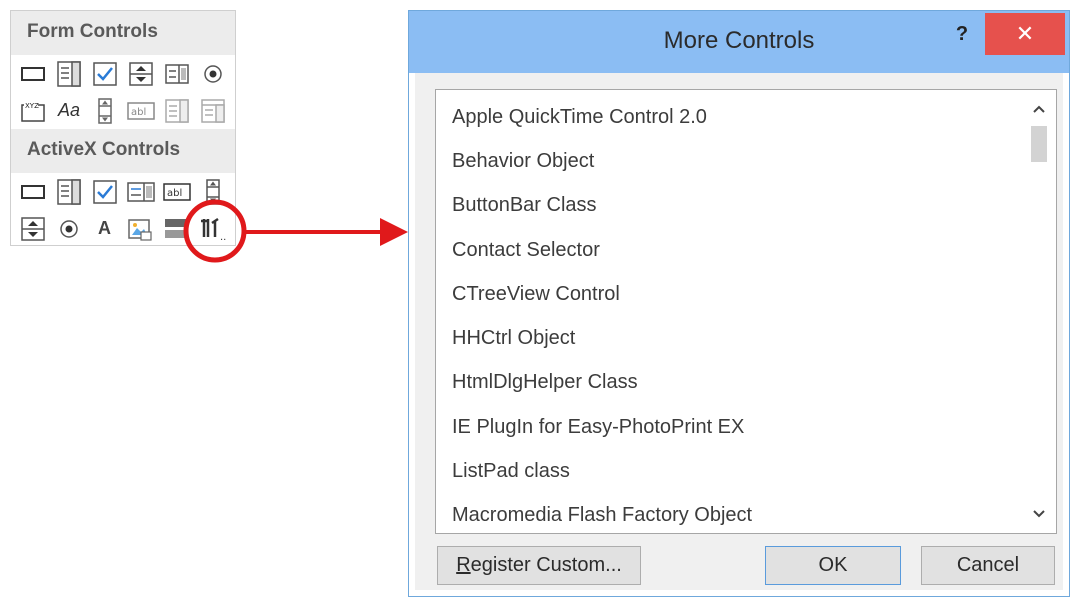  What do you see at coordinates (123, 33) in the screenshot?
I see `form-controls-header: Form Controls` at bounding box center [123, 33].